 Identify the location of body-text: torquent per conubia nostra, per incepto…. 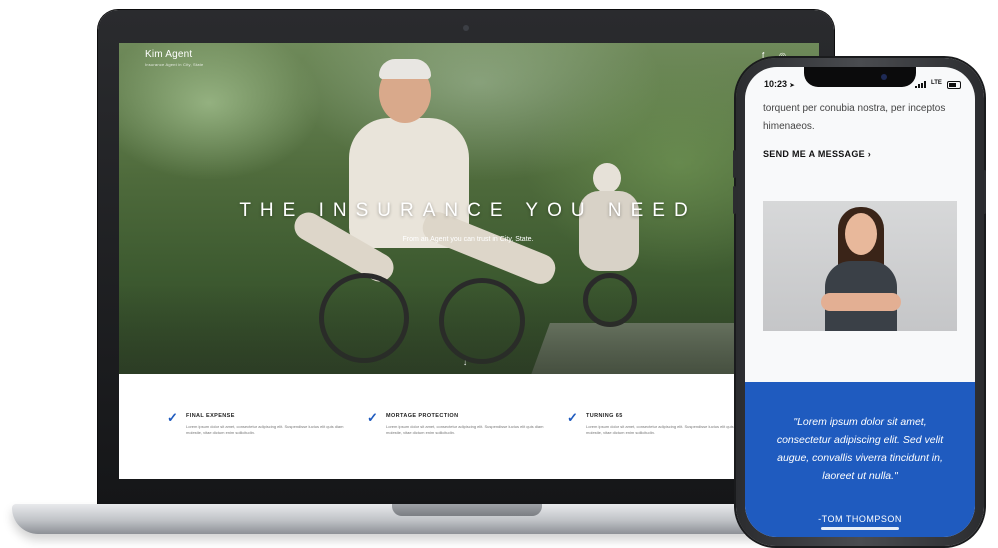
(854, 117).